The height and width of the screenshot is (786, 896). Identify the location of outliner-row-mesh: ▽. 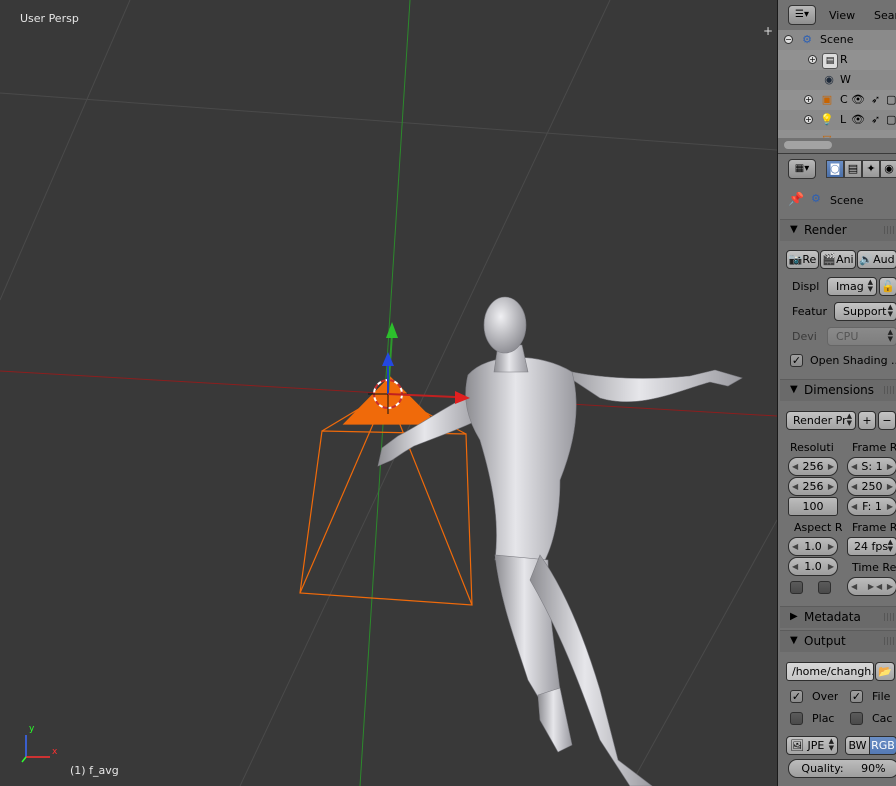
(837, 134).